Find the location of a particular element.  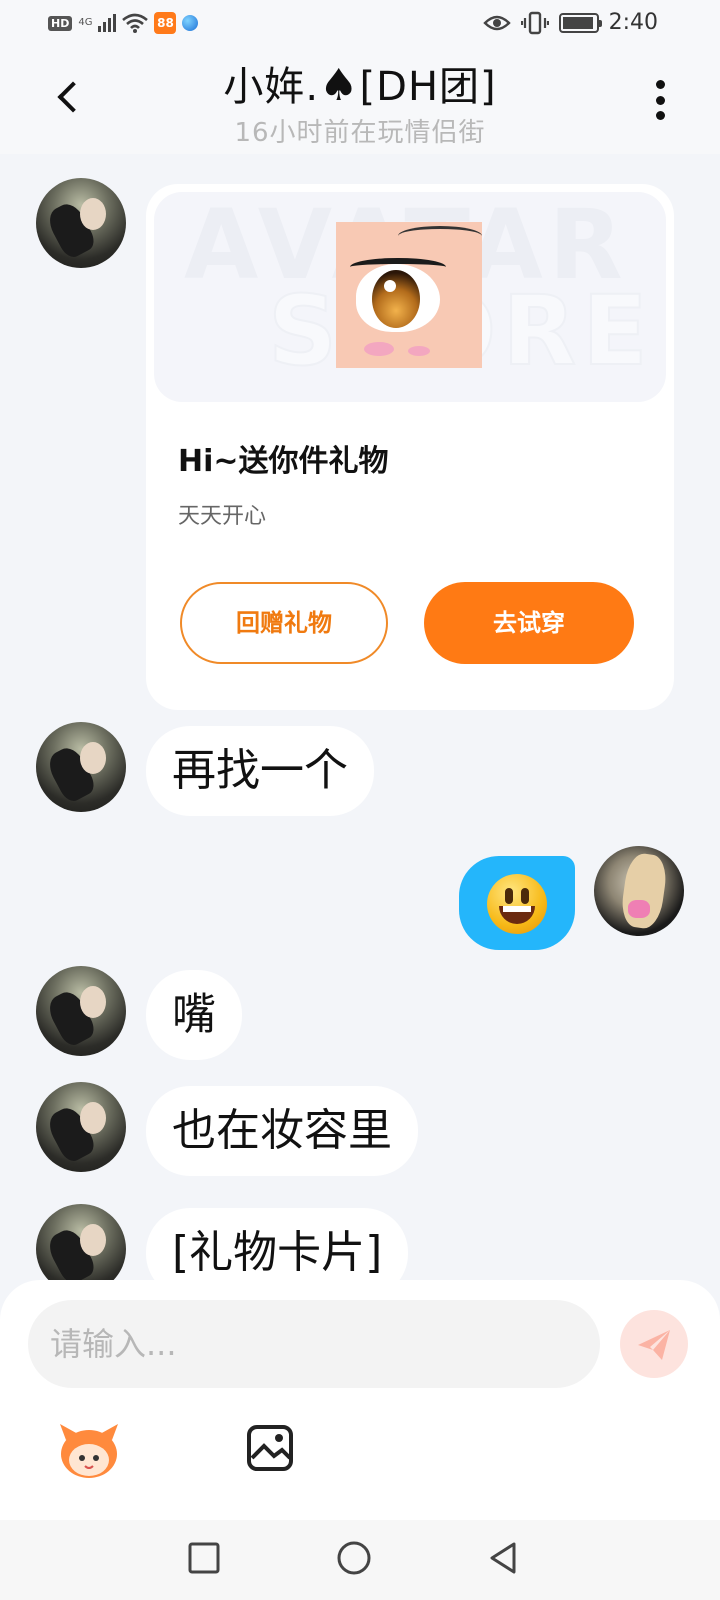

title-prefix: 小姩. is located at coordinates (271, 87).